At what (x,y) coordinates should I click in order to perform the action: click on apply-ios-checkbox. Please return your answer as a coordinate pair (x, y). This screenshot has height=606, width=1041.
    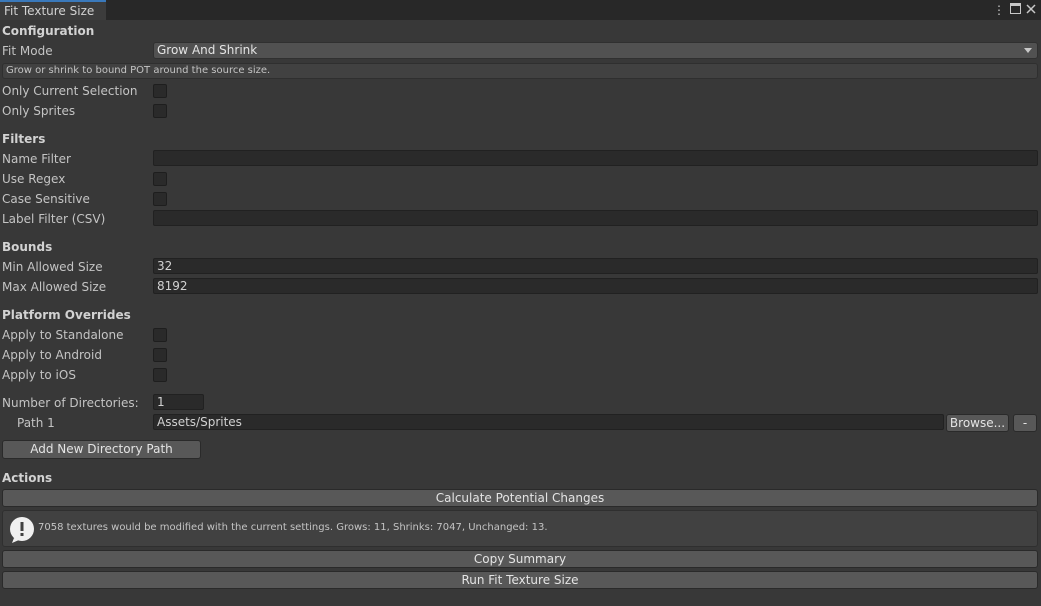
    Looking at the image, I should click on (160, 375).